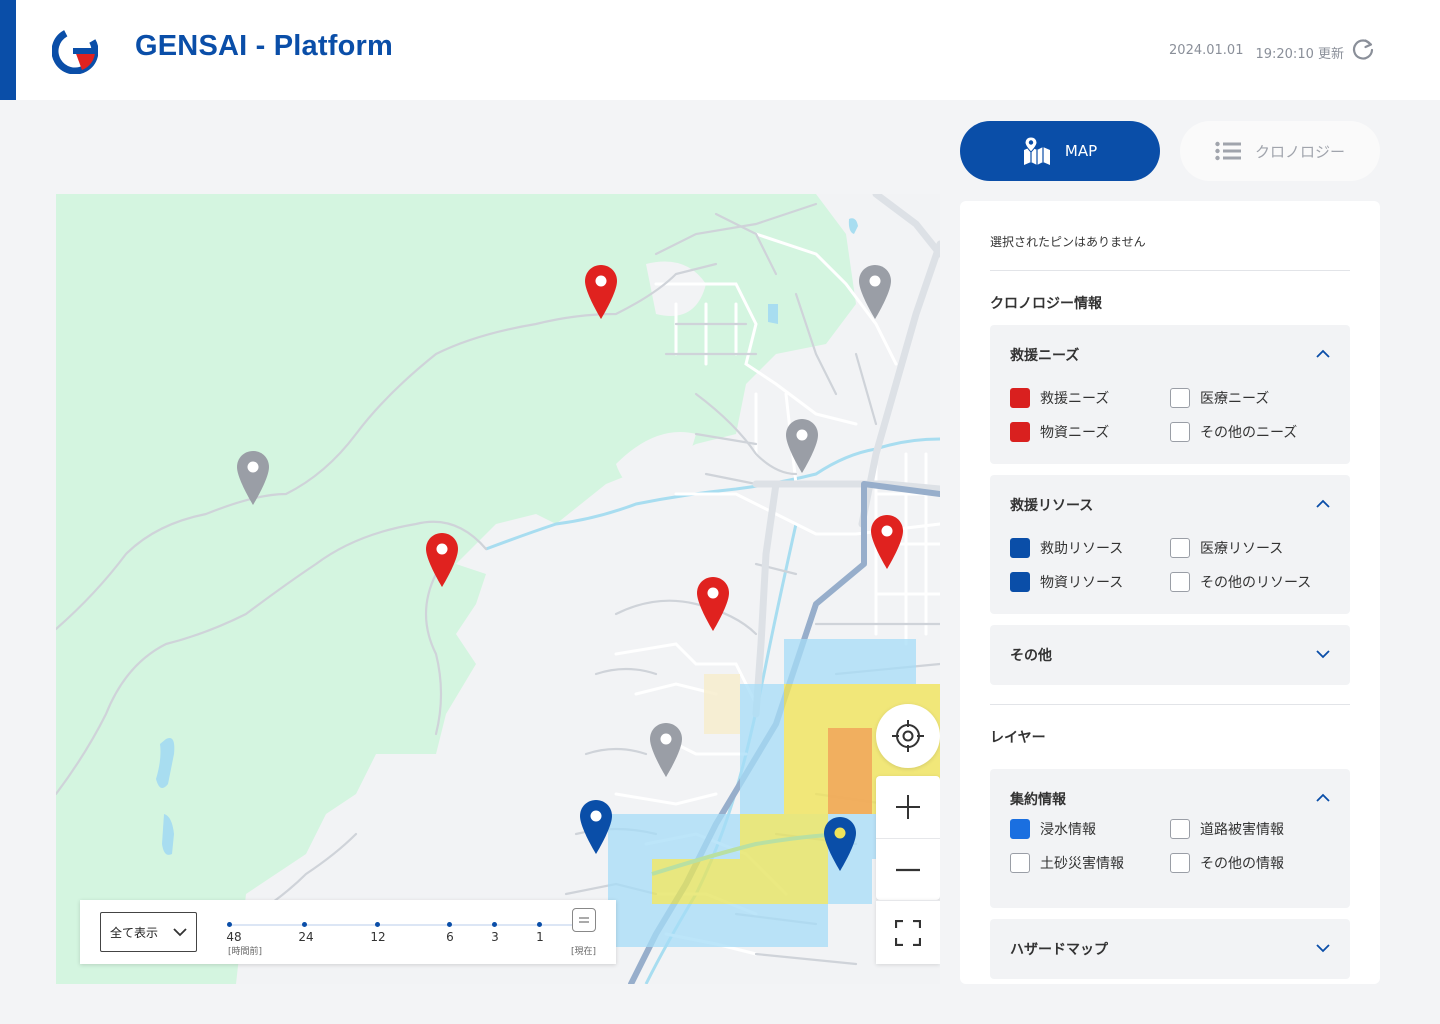  What do you see at coordinates (1060, 151) in the screenshot?
I see `map-mode-button: MAP` at bounding box center [1060, 151].